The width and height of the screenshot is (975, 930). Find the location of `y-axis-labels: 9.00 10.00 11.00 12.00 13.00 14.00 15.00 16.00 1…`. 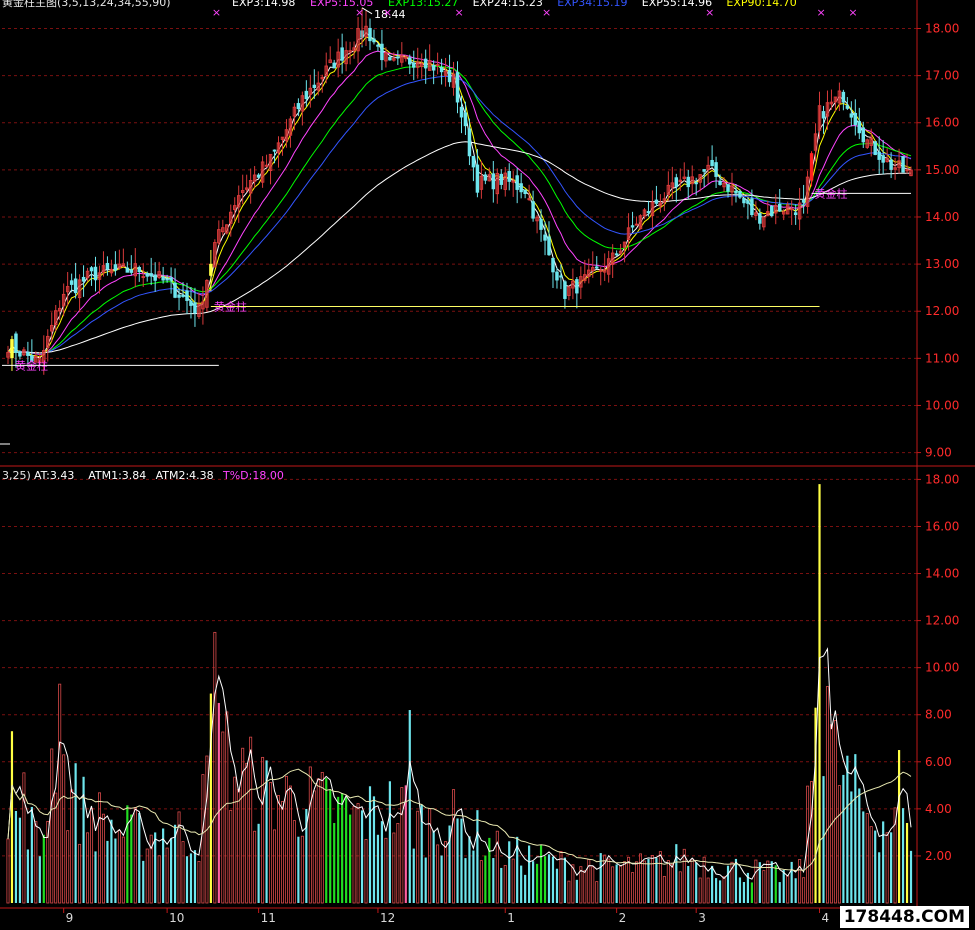

y-axis-labels: 9.00 10.00 11.00 12.00 13.00 14.00 15.00 16.00 1… is located at coordinates (938, 442).